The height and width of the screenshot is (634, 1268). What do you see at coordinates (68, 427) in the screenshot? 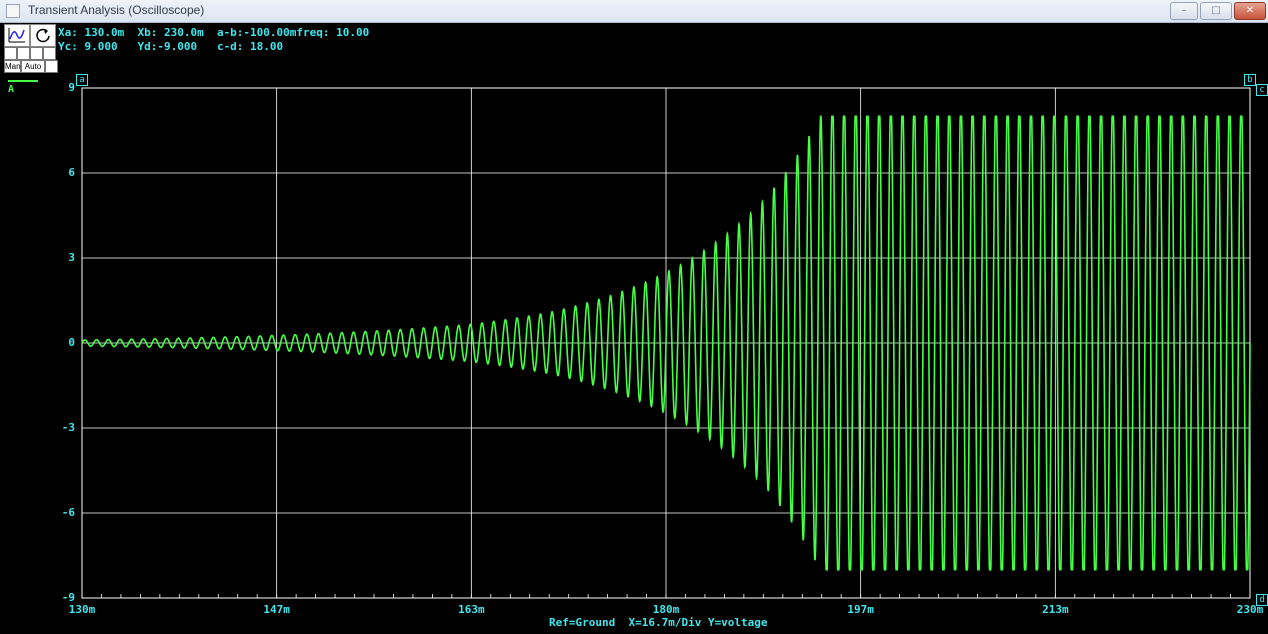
I see `y-tick-label: -3` at bounding box center [68, 427].